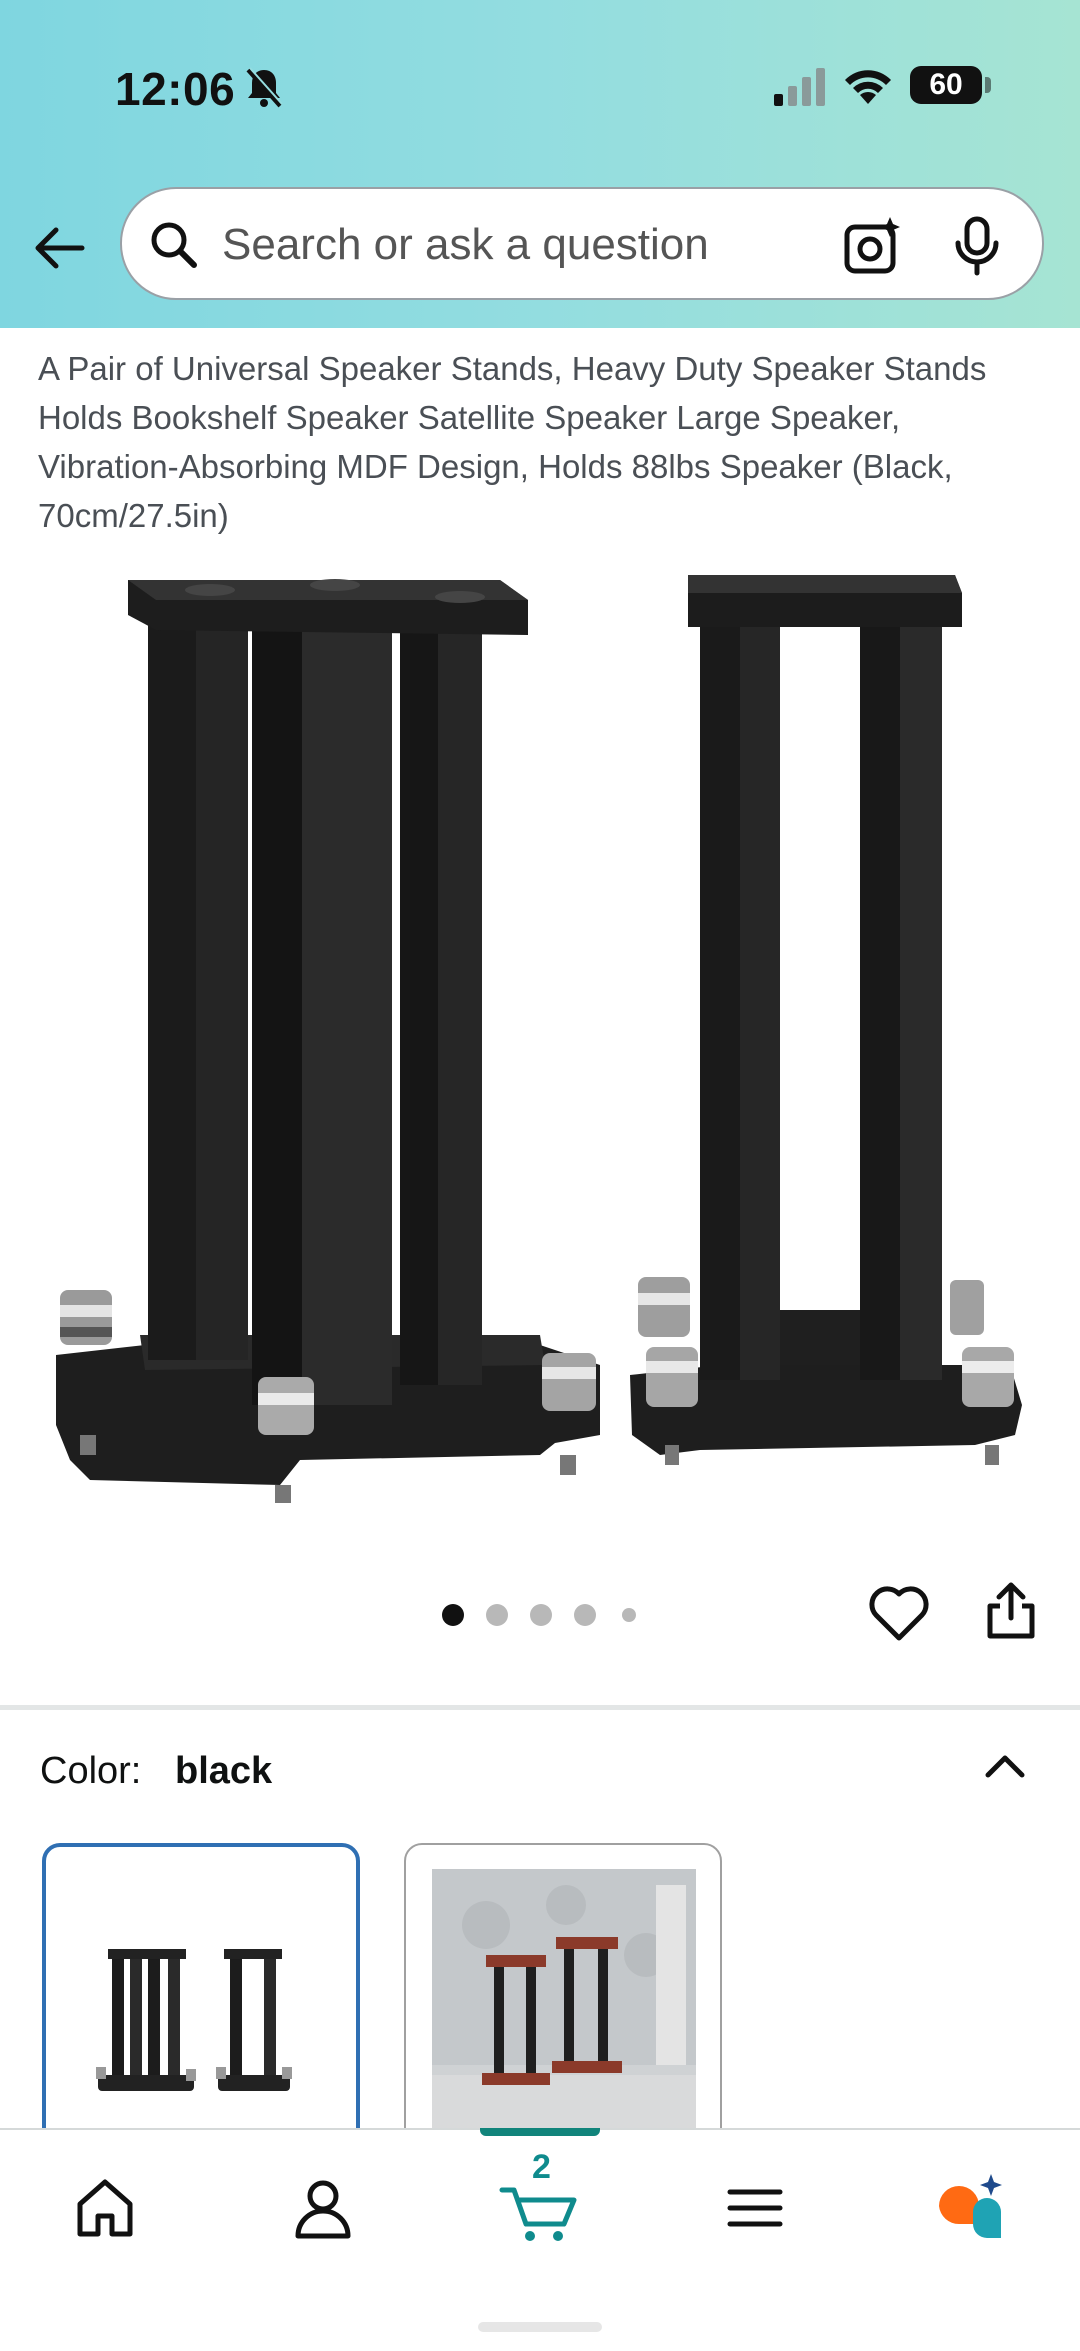 This screenshot has width=1080, height=2351. What do you see at coordinates (977, 246) in the screenshot?
I see `microphone-icon` at bounding box center [977, 246].